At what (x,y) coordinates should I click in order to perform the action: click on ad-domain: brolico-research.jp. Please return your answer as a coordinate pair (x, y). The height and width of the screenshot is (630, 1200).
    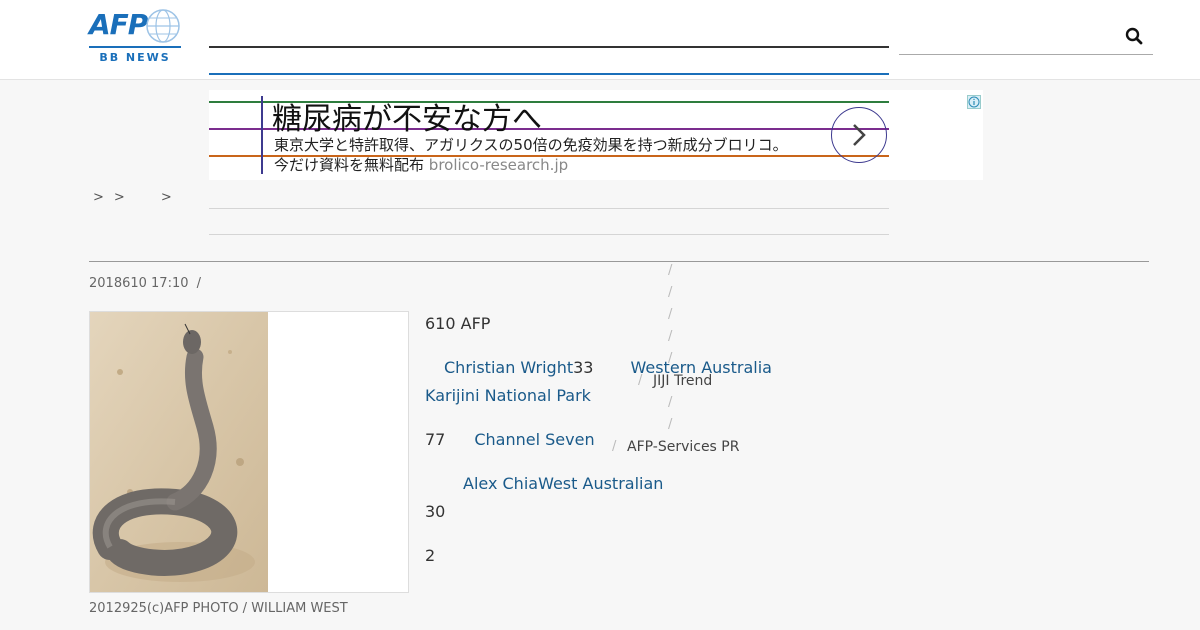
    Looking at the image, I should click on (498, 165).